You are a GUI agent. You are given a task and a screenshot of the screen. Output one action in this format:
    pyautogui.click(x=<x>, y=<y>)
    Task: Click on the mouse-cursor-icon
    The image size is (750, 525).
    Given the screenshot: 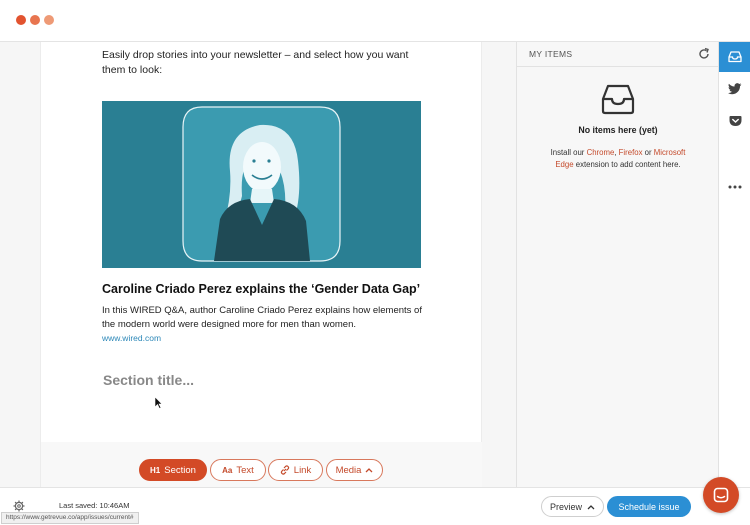 What is the action you would take?
    pyautogui.click(x=159, y=403)
    